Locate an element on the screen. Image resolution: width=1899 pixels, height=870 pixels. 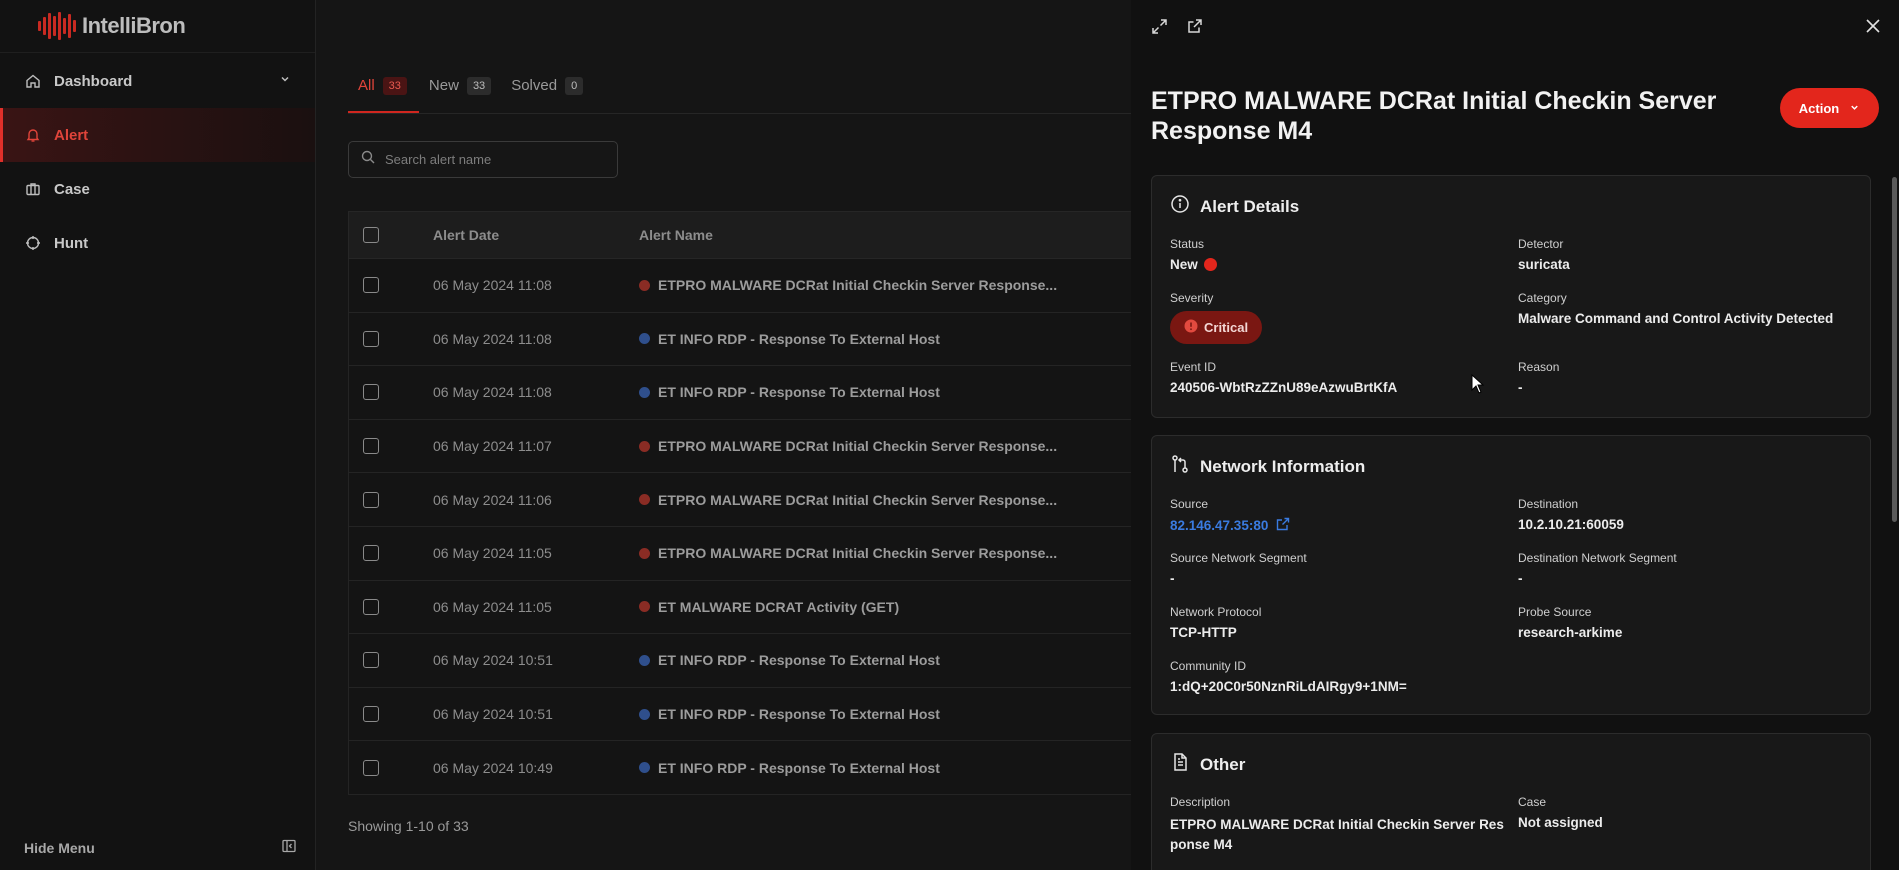
field-value: - is located at coordinates (1172, 578).